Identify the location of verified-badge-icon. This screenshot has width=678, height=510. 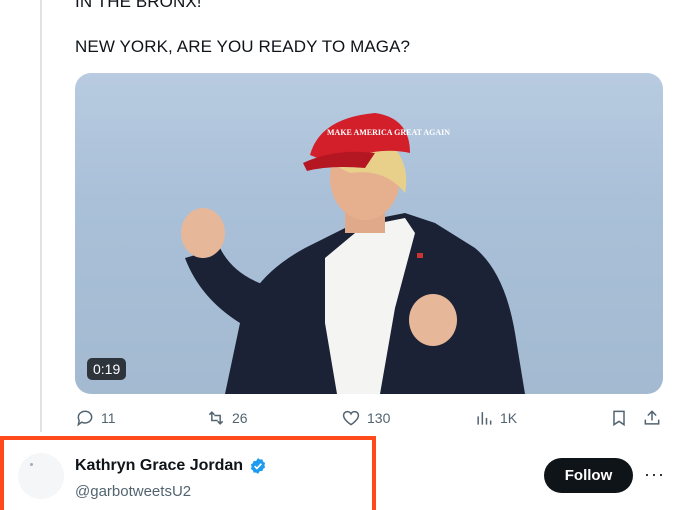
(258, 466).